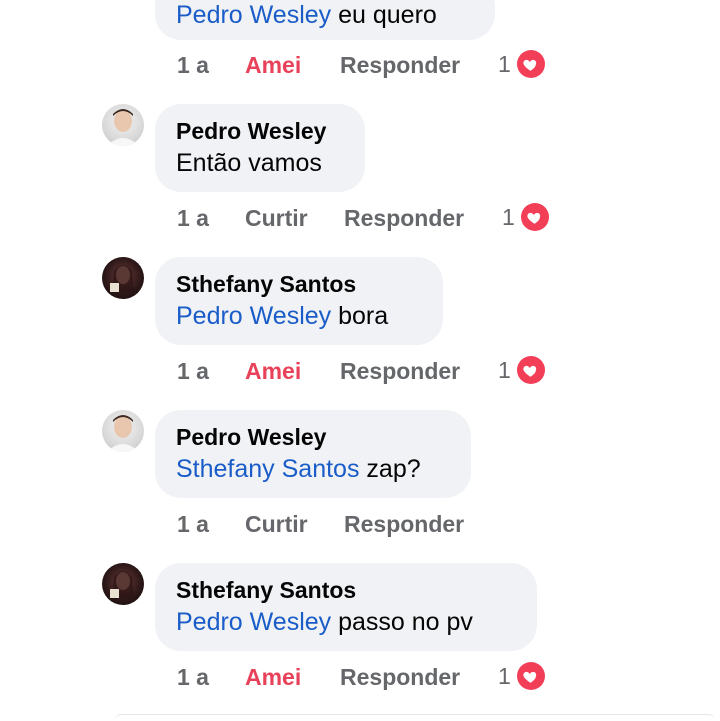 The image size is (720, 721). I want to click on comment-body: passo no pv, so click(402, 622).